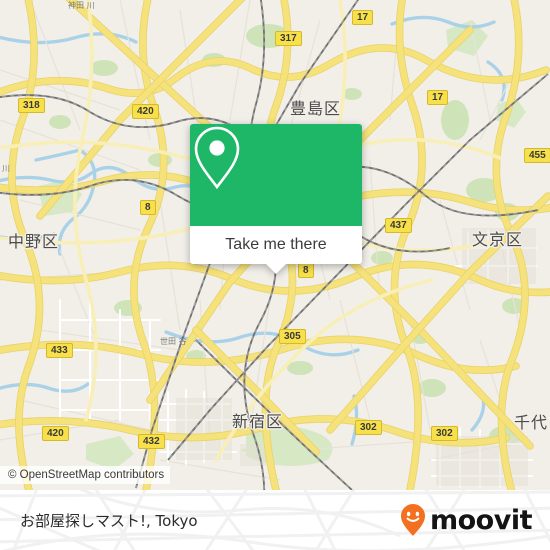 The height and width of the screenshot is (550, 550). What do you see at coordinates (34, 241) in the screenshot?
I see `map-label-nakano-ku: 中野区` at bounding box center [34, 241].